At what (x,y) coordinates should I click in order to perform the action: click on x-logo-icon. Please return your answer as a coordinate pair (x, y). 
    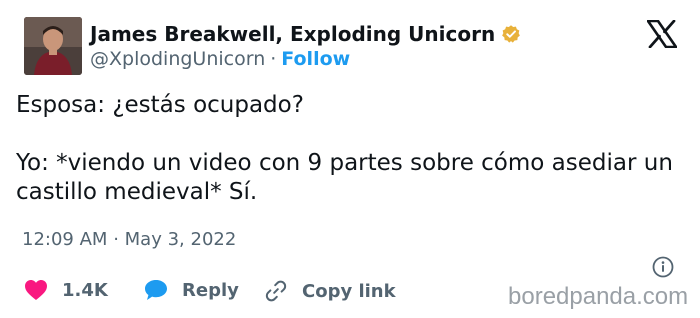
    Looking at the image, I should click on (662, 34).